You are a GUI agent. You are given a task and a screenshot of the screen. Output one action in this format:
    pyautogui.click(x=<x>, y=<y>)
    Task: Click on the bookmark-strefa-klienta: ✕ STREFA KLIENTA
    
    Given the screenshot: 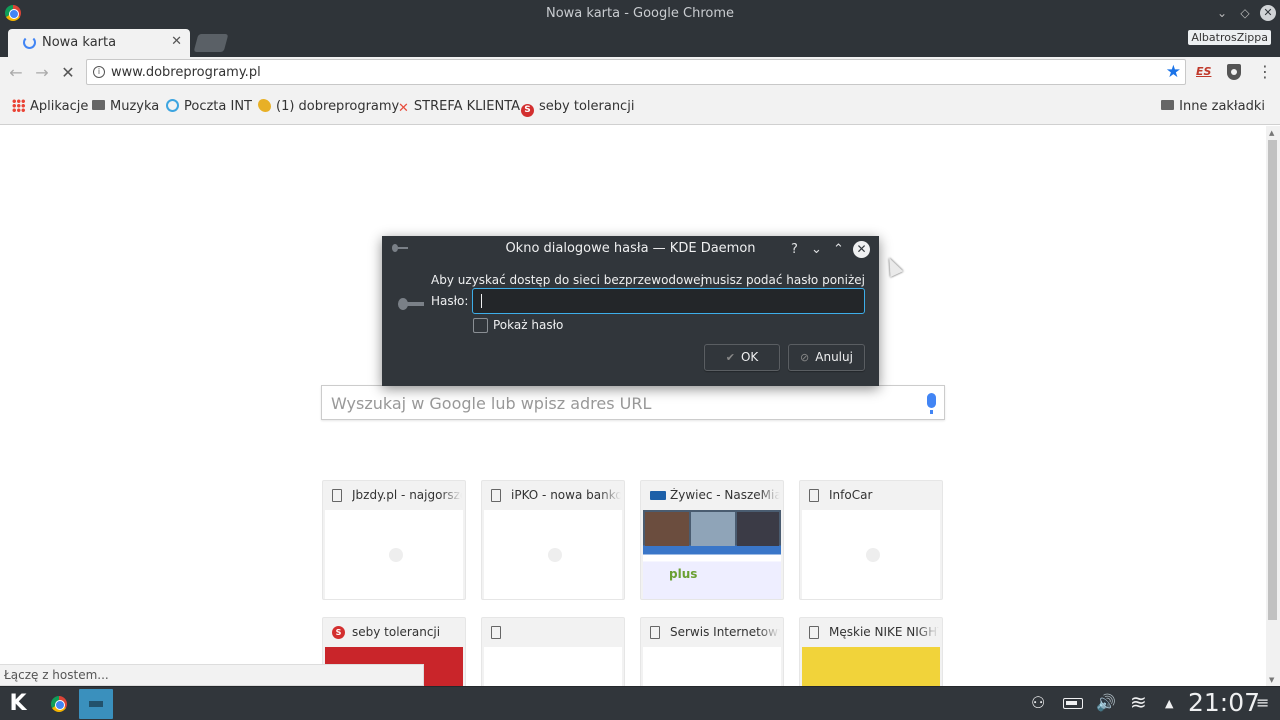 What is the action you would take?
    pyautogui.click(x=459, y=107)
    